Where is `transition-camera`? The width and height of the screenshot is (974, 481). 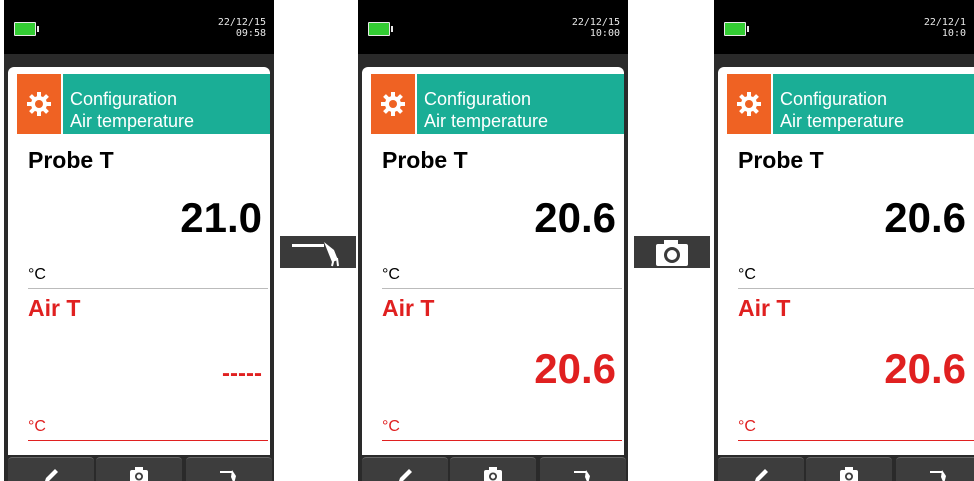 transition-camera is located at coordinates (672, 252).